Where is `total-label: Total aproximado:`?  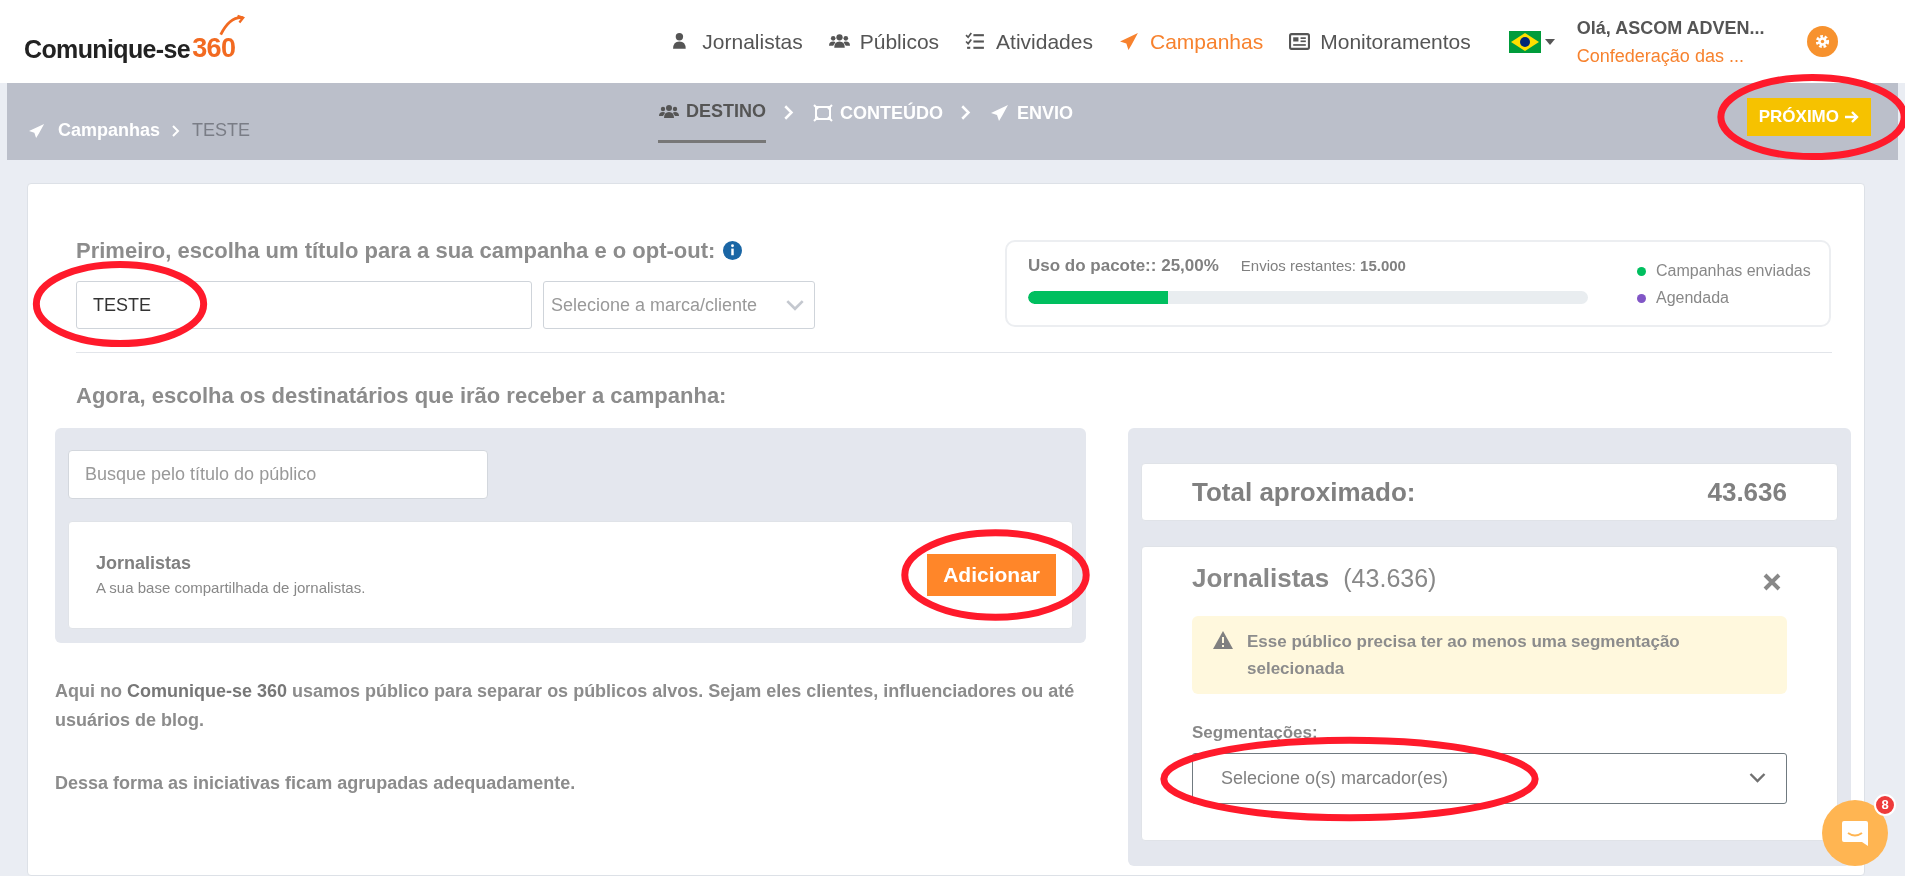
total-label: Total aproximado: is located at coordinates (1304, 492).